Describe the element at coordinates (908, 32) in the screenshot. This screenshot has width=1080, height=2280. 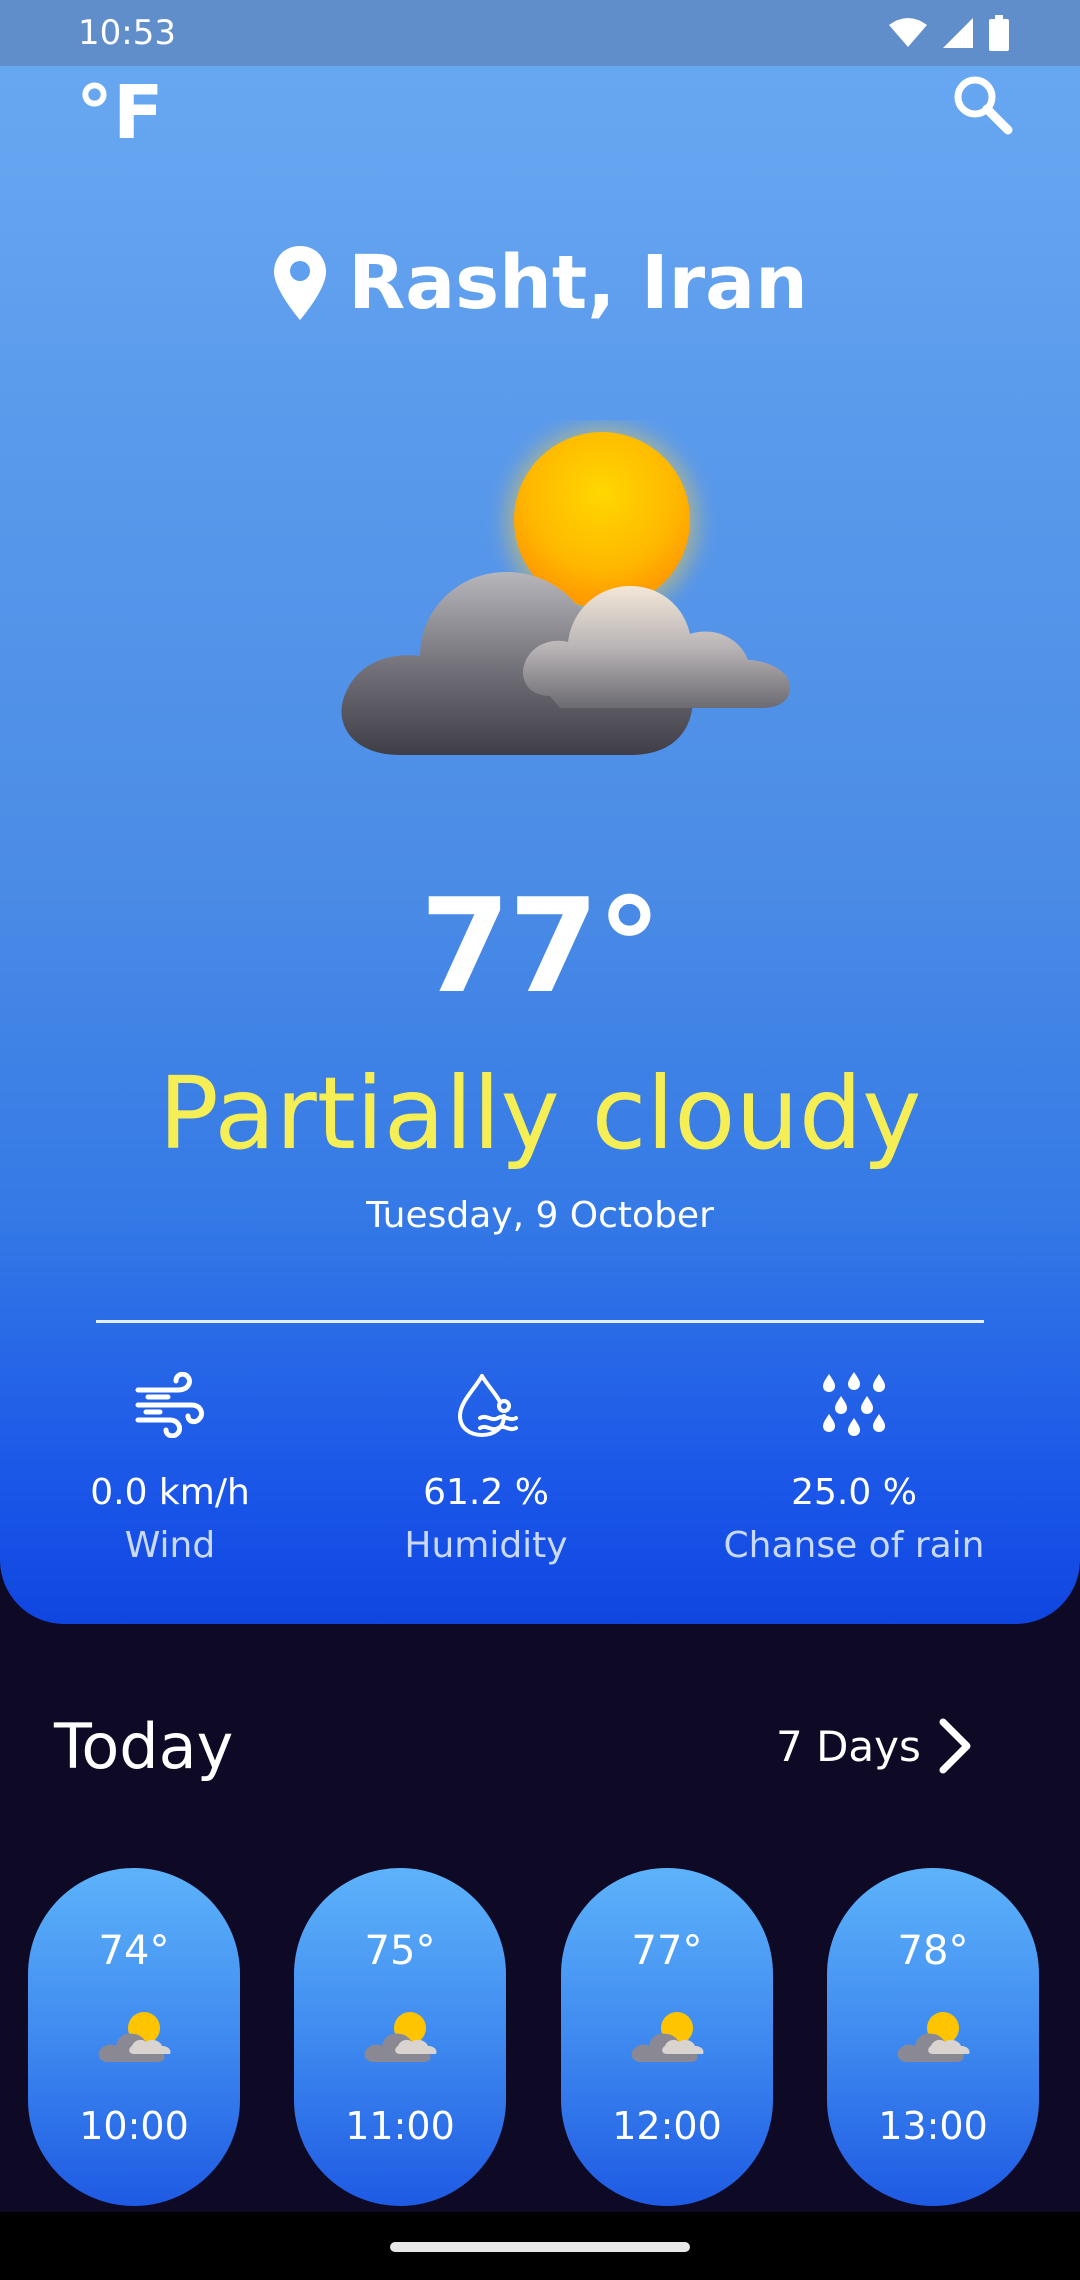
I see `wifi-icon` at that location.